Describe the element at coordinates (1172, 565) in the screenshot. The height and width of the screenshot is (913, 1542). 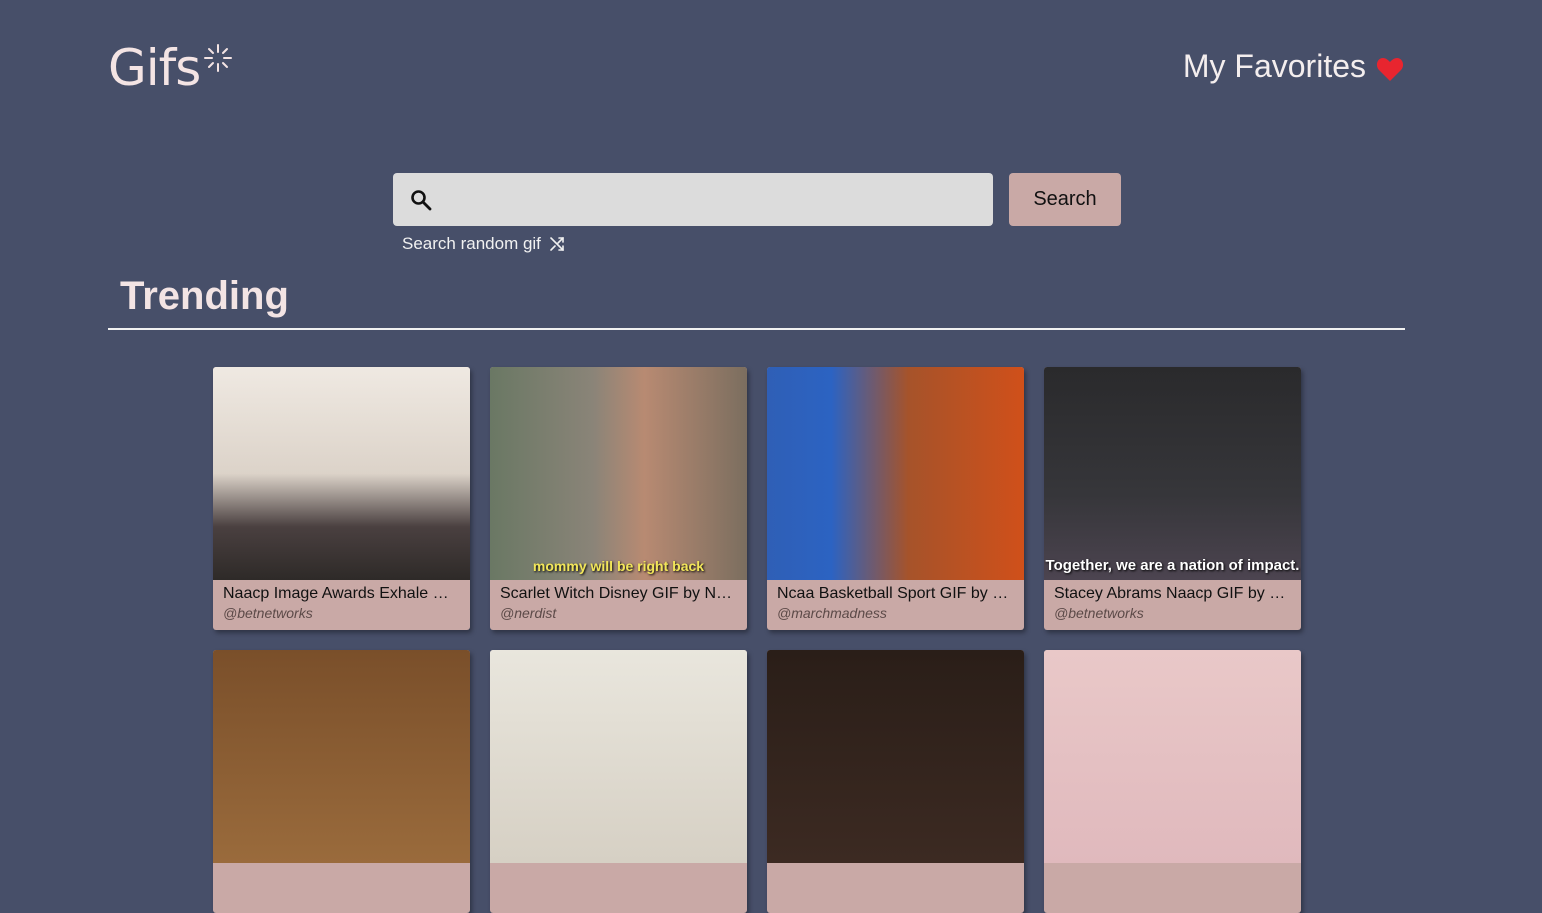
I see `gif-caption: Together, we are a nation of impact.` at that location.